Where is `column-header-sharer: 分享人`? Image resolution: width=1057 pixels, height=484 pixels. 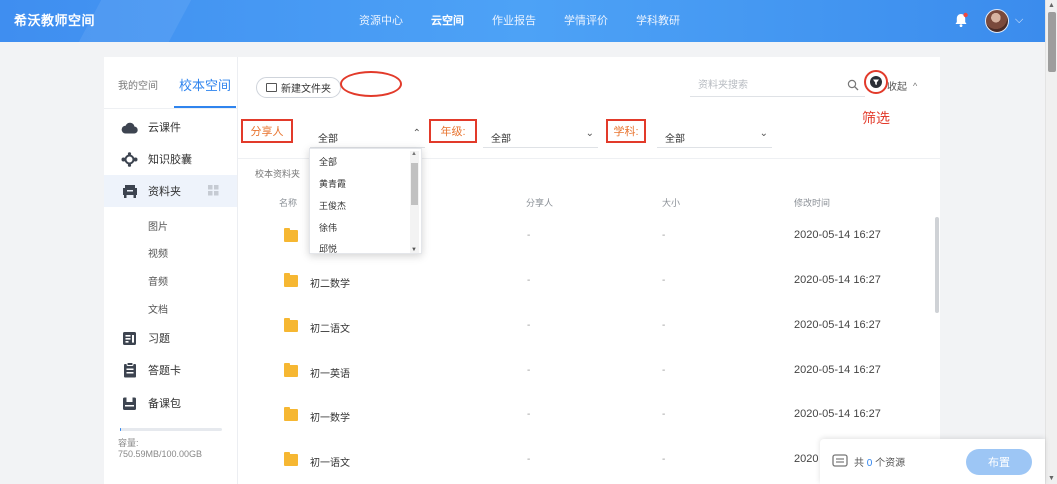 column-header-sharer: 分享人 is located at coordinates (539, 202).